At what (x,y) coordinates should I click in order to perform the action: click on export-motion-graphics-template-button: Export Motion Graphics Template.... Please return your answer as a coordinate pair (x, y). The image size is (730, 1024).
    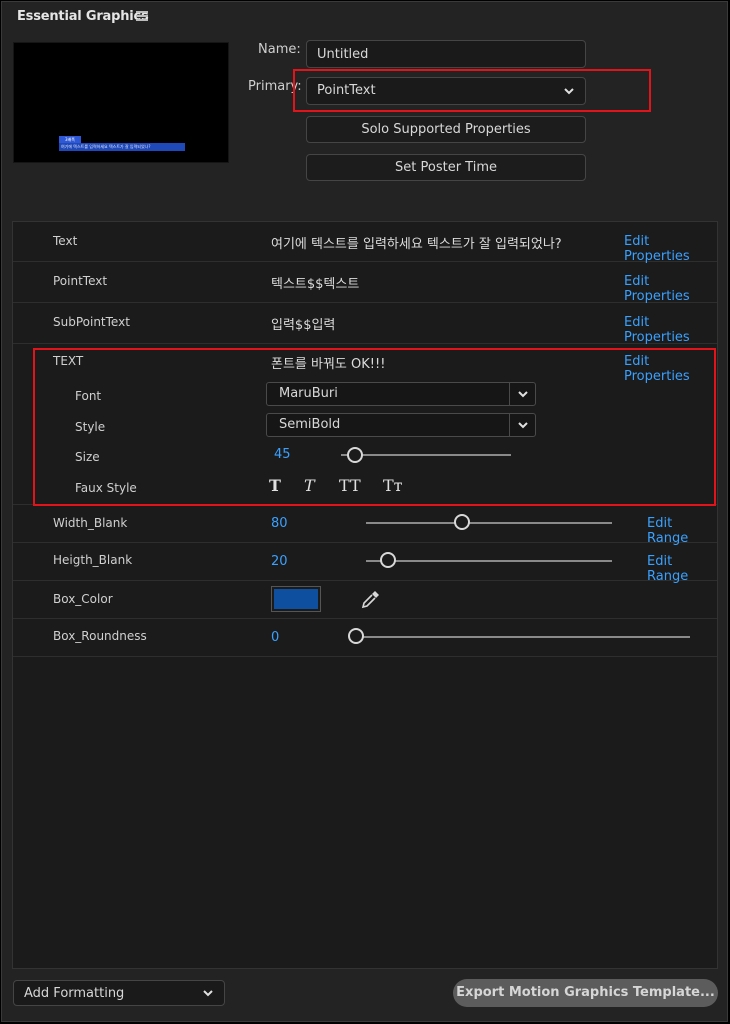
    Looking at the image, I should click on (585, 993).